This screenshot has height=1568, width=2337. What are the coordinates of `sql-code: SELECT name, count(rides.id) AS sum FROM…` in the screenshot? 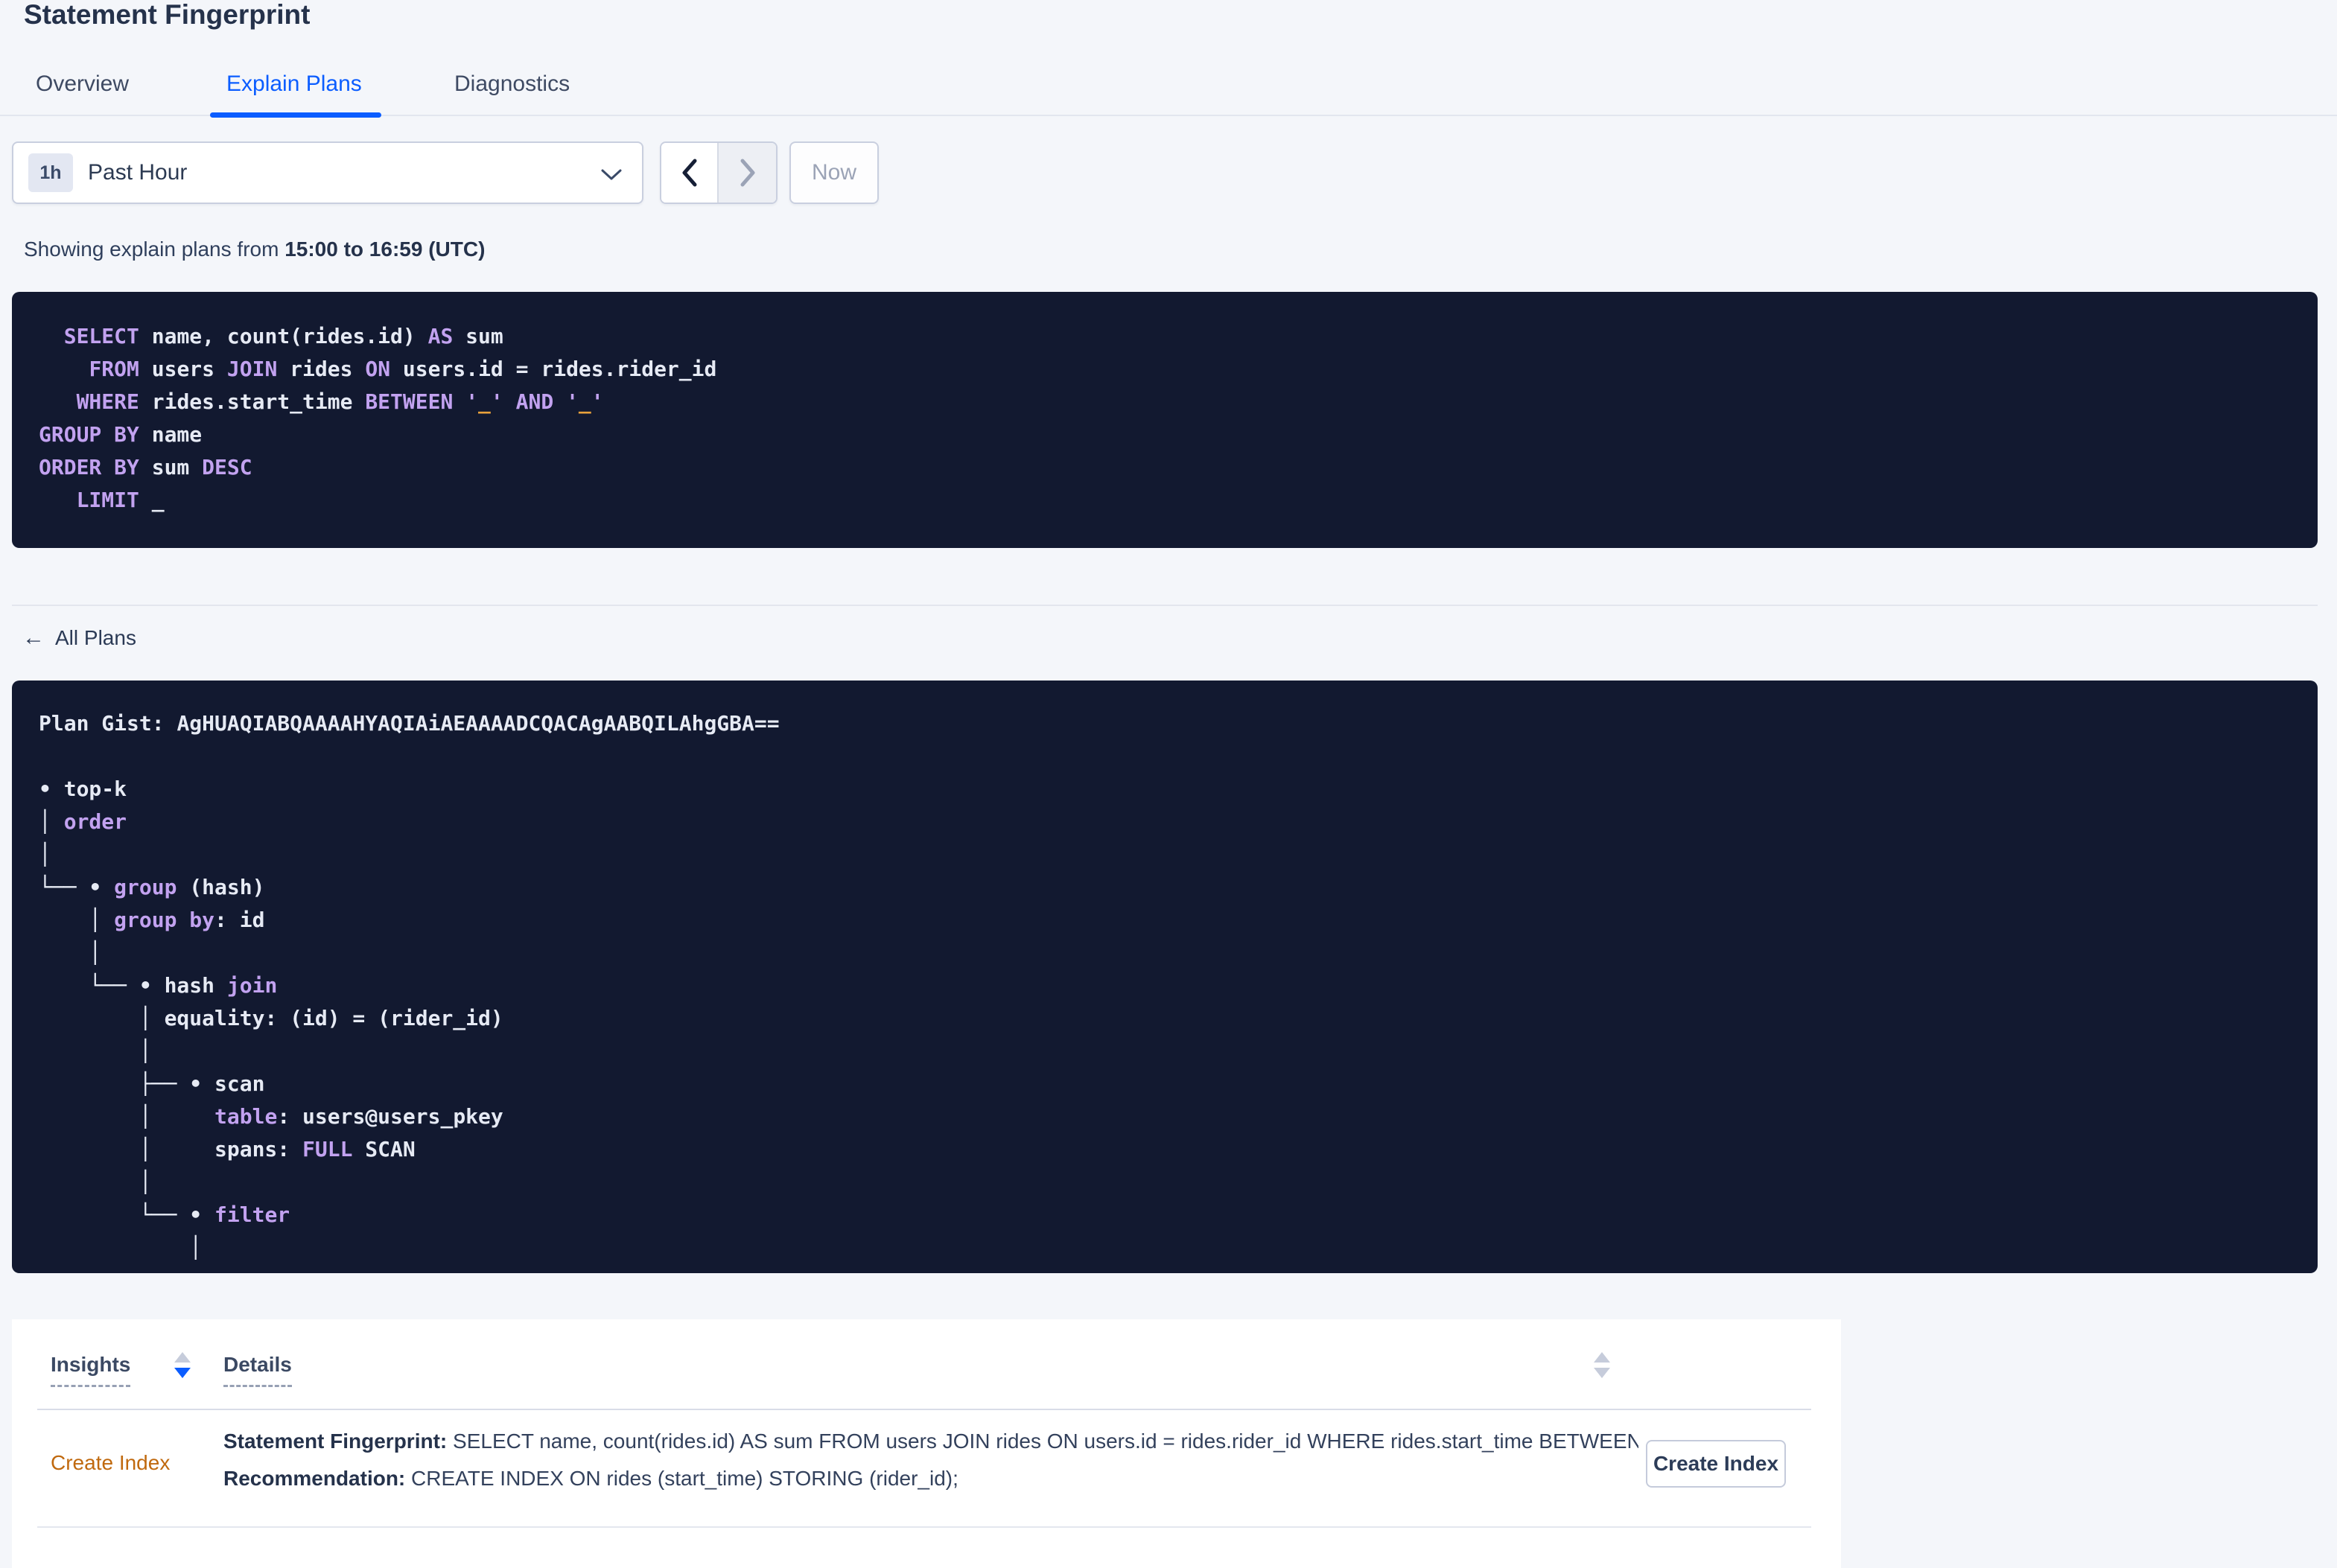 It's located at (1178, 418).